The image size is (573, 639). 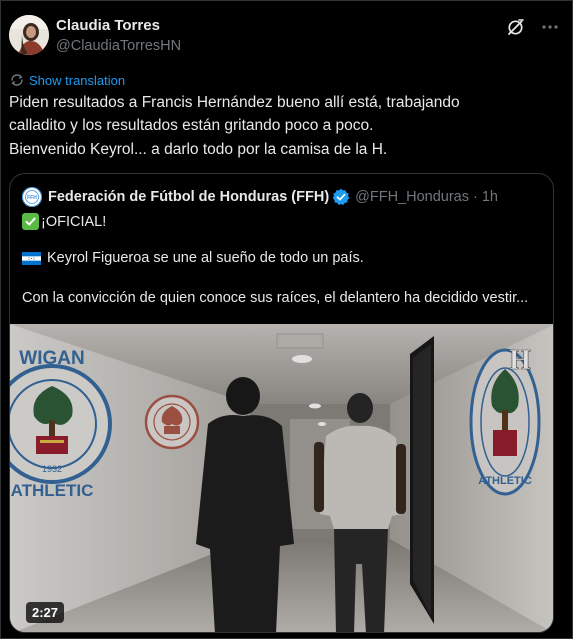 I want to click on quoted-author-name: Federación de Fútbol de Honduras (FFH), so click(x=188, y=197).